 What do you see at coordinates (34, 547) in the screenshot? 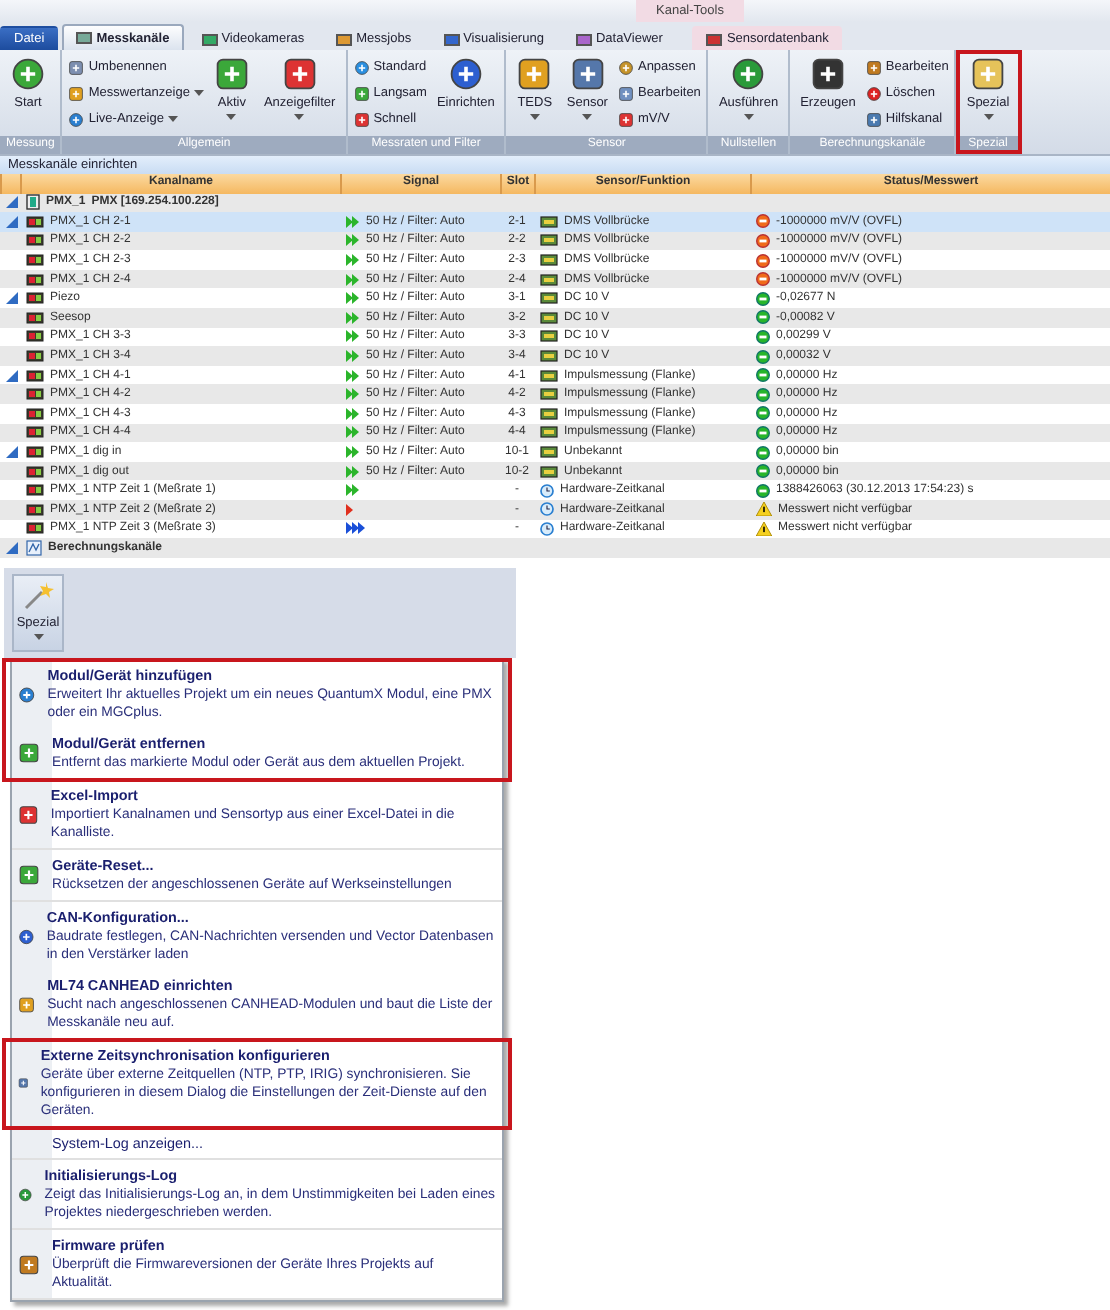
I see `calculation-icon` at bounding box center [34, 547].